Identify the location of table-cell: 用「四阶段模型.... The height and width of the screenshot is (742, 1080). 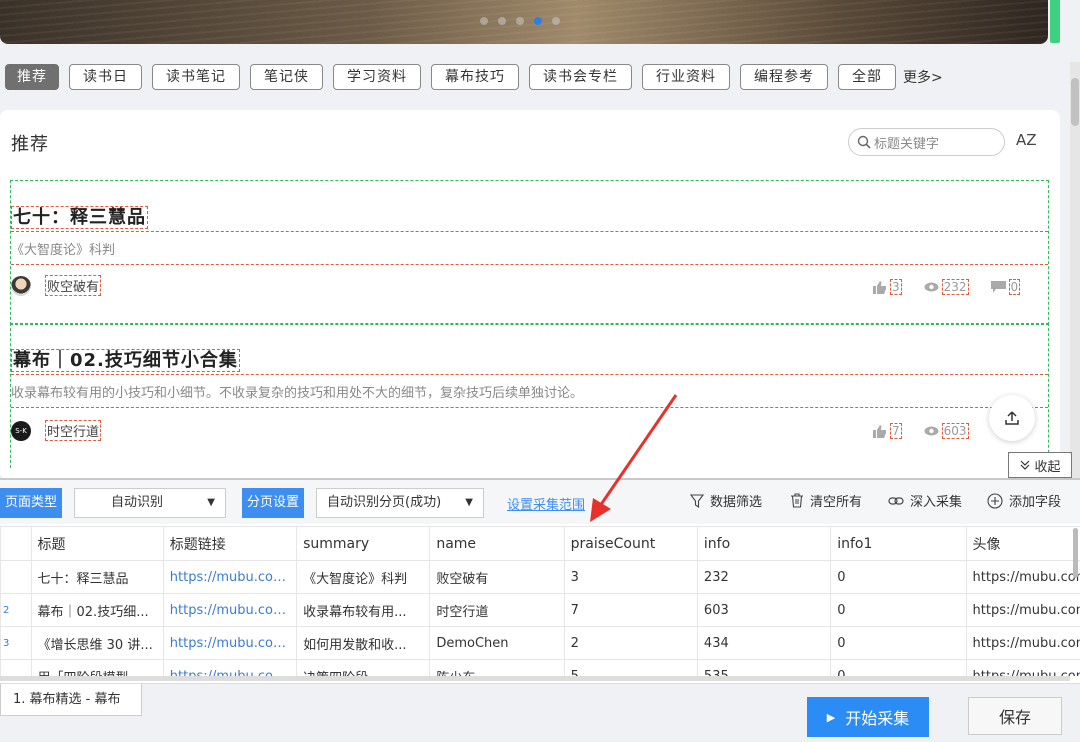
(97, 667).